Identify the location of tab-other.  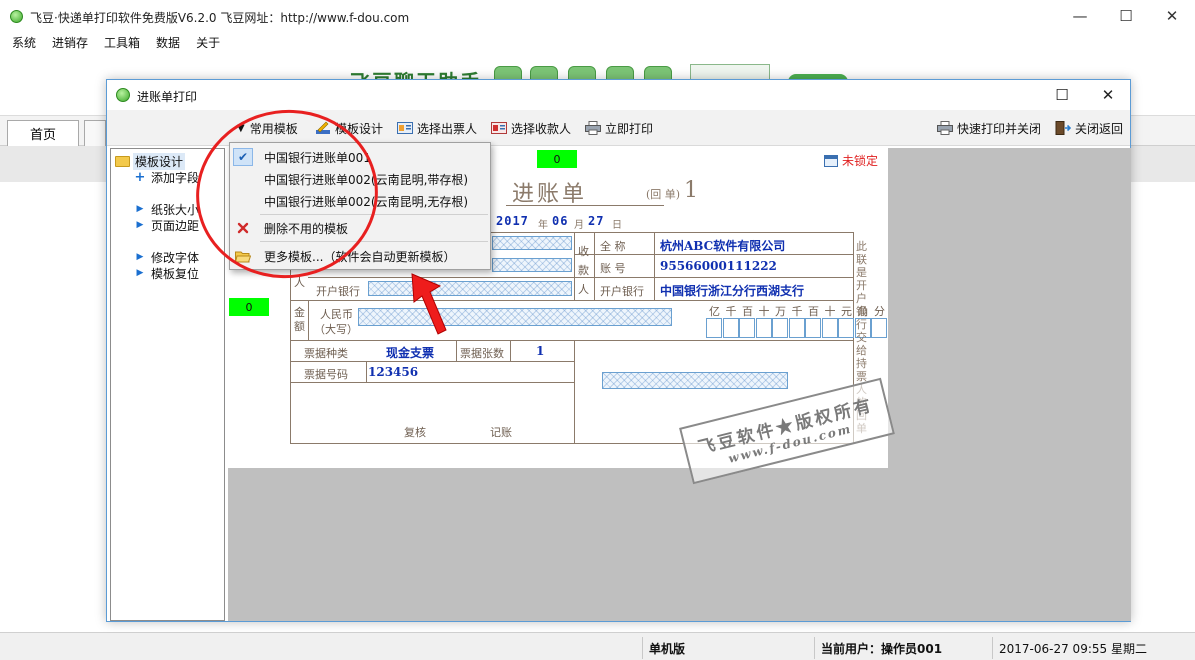
(95, 133).